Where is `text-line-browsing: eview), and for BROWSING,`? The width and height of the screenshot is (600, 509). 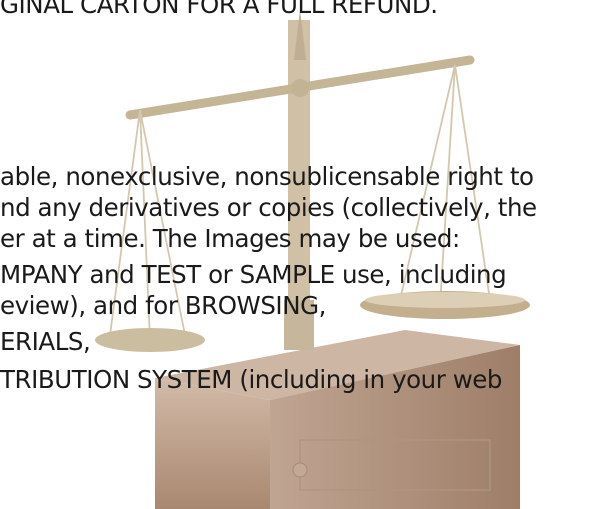
text-line-browsing: eview), and for BROWSING, is located at coordinates (163, 305).